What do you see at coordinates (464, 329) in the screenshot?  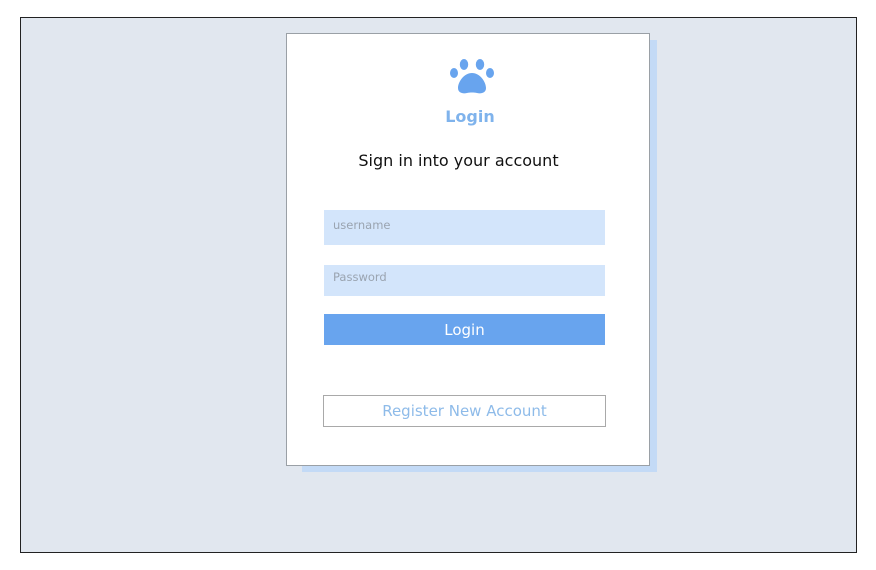 I see `login-button: Login` at bounding box center [464, 329].